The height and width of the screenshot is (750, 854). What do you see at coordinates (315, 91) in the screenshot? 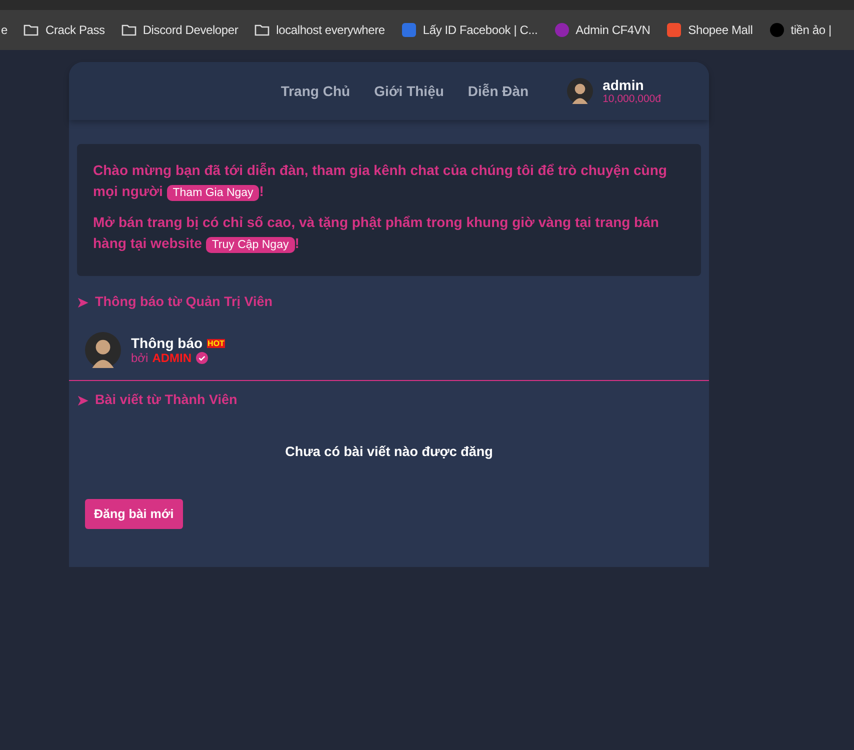
I see `nav-link: Trang Chủ` at bounding box center [315, 91].